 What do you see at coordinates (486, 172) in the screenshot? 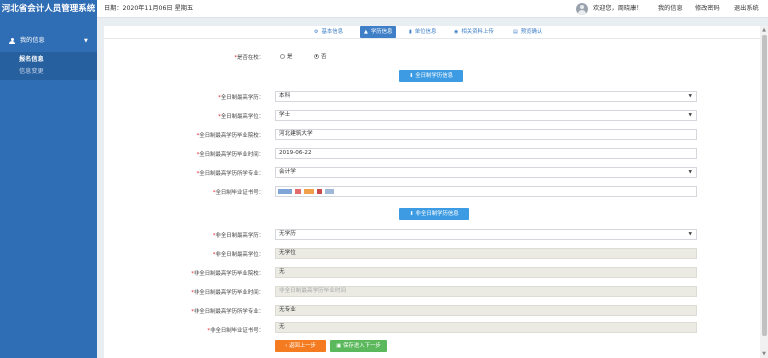
I see `fulltime-major-select: 会计学 ▼` at bounding box center [486, 172].